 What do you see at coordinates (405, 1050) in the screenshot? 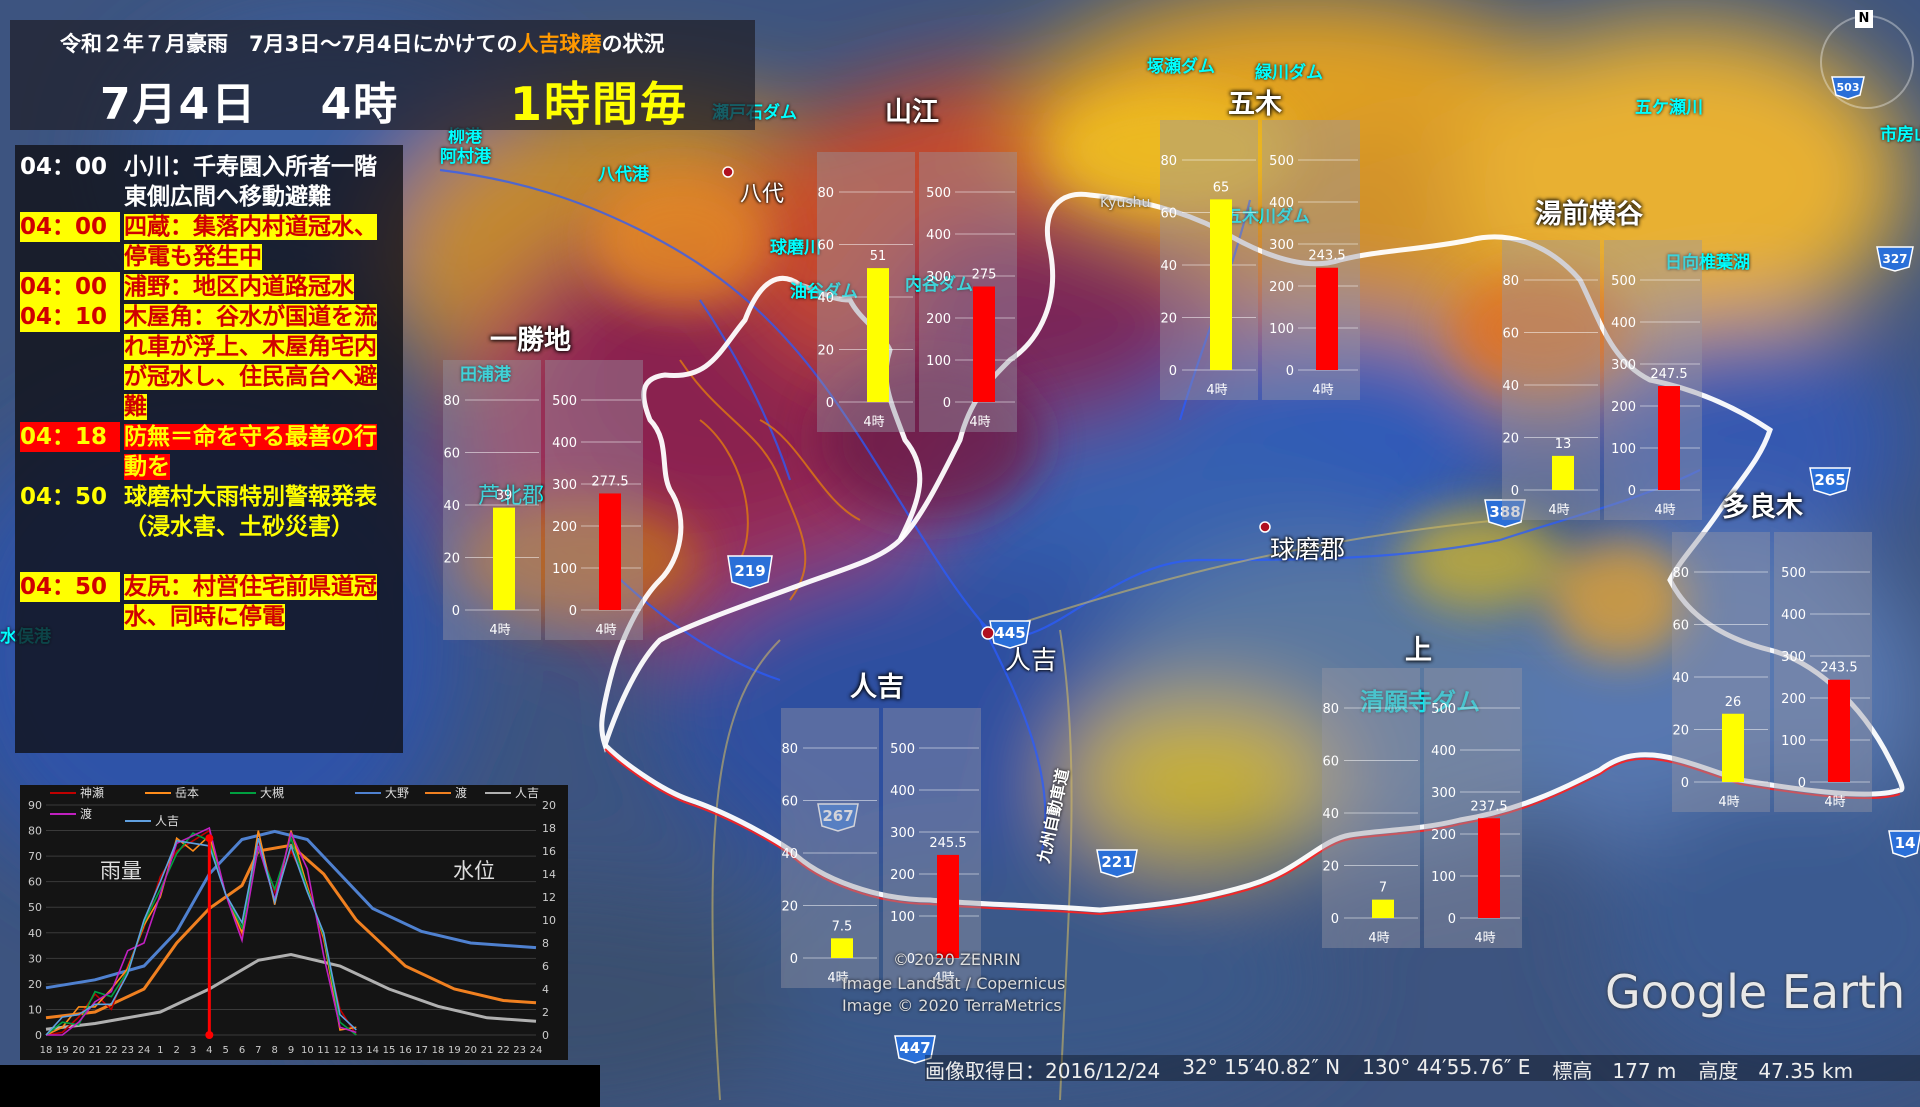
I see `hydro-x-tick: 16` at bounding box center [405, 1050].